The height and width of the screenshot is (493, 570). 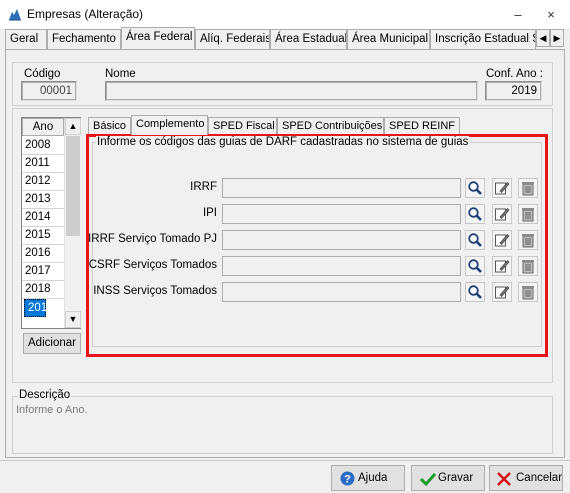 I want to click on check-icon, so click(x=428, y=479).